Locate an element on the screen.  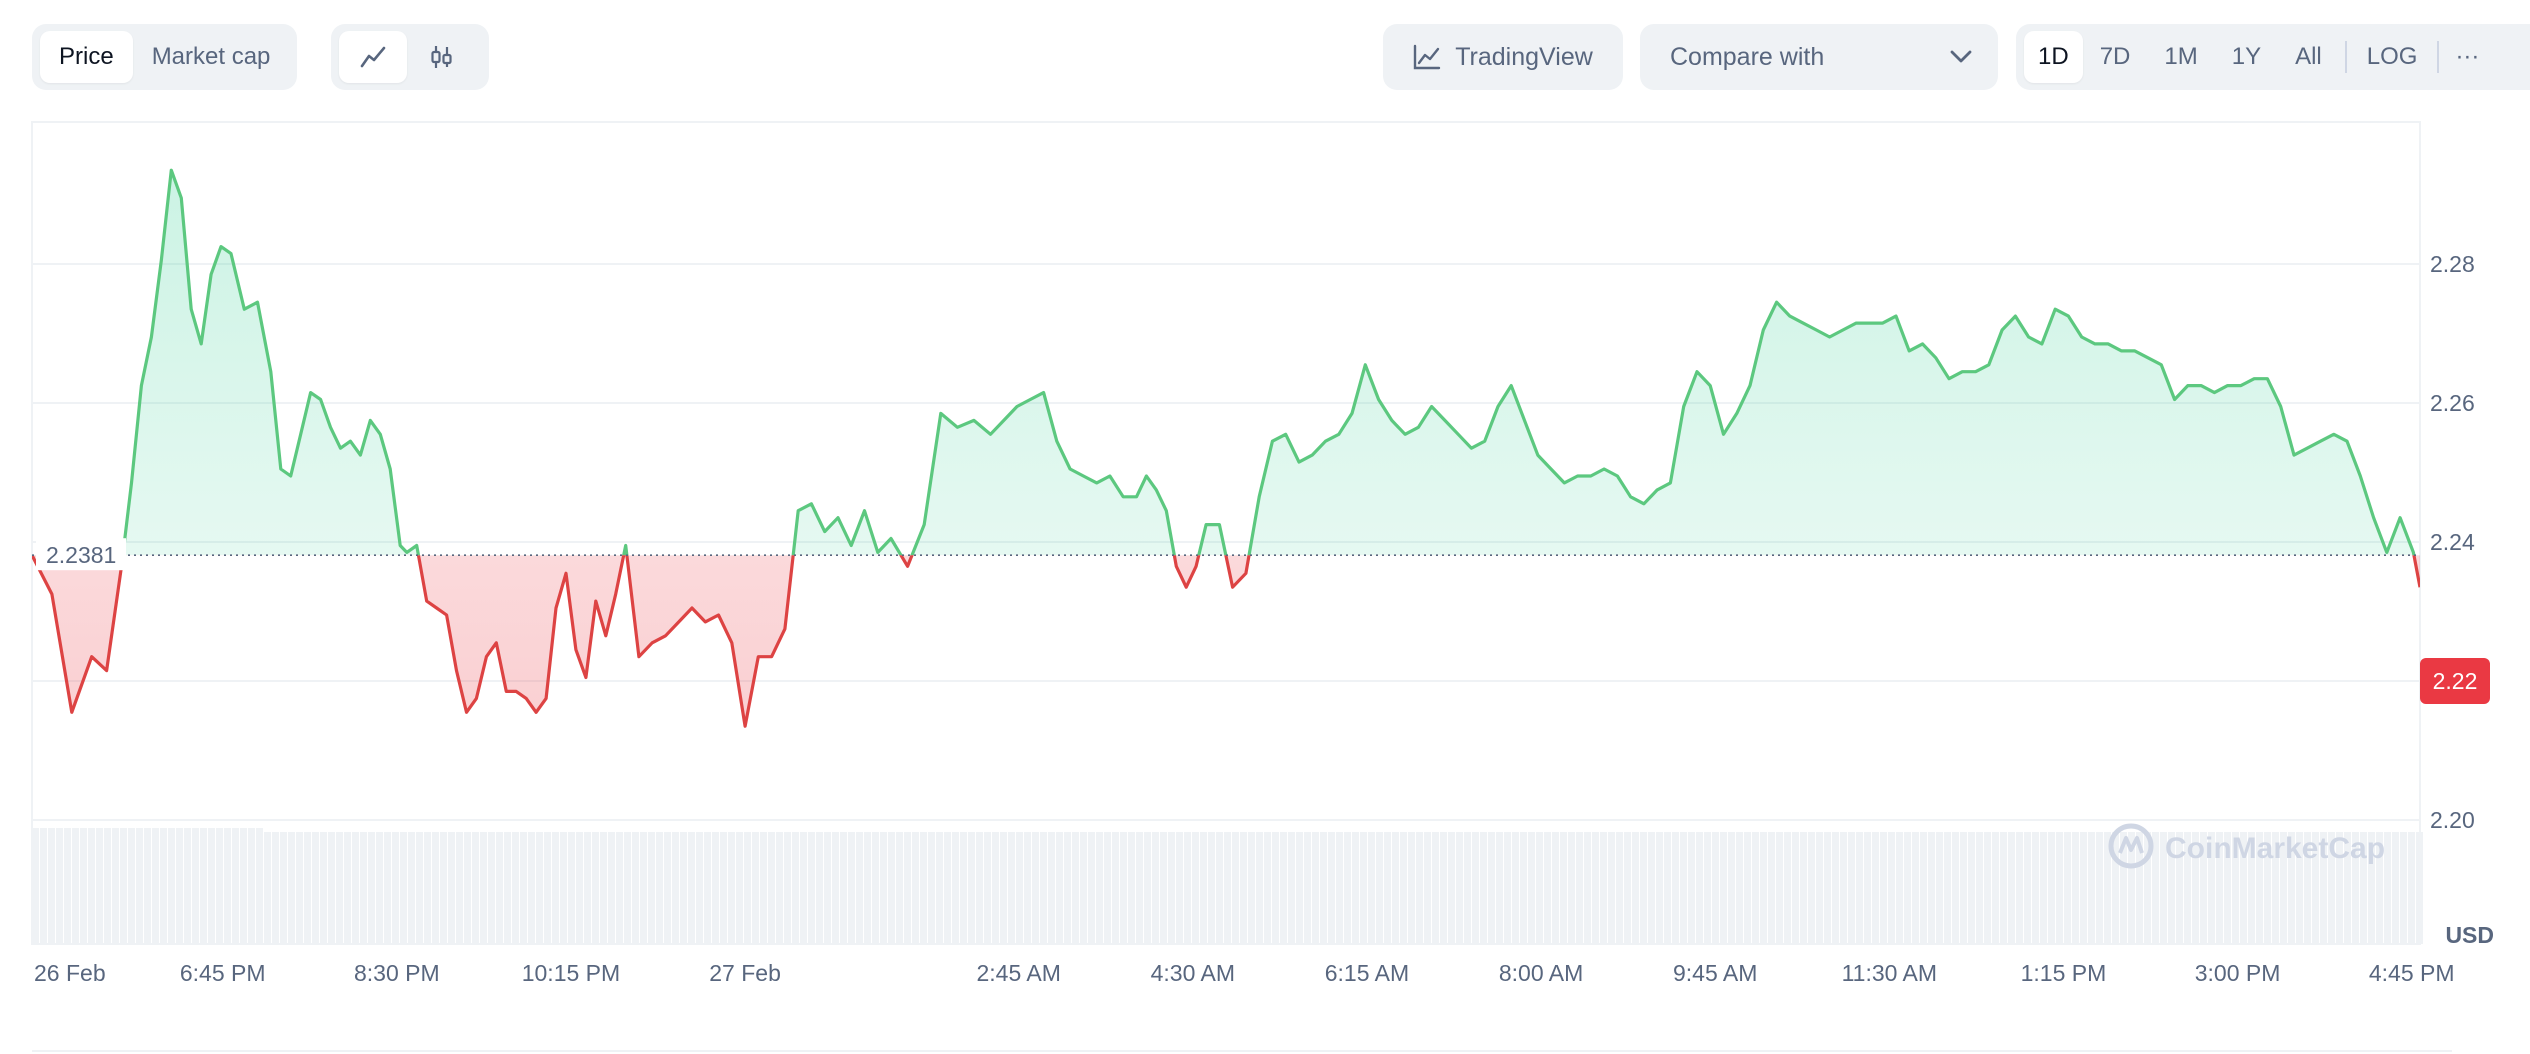
x-tick-label: 8:30 PM is located at coordinates (397, 973).